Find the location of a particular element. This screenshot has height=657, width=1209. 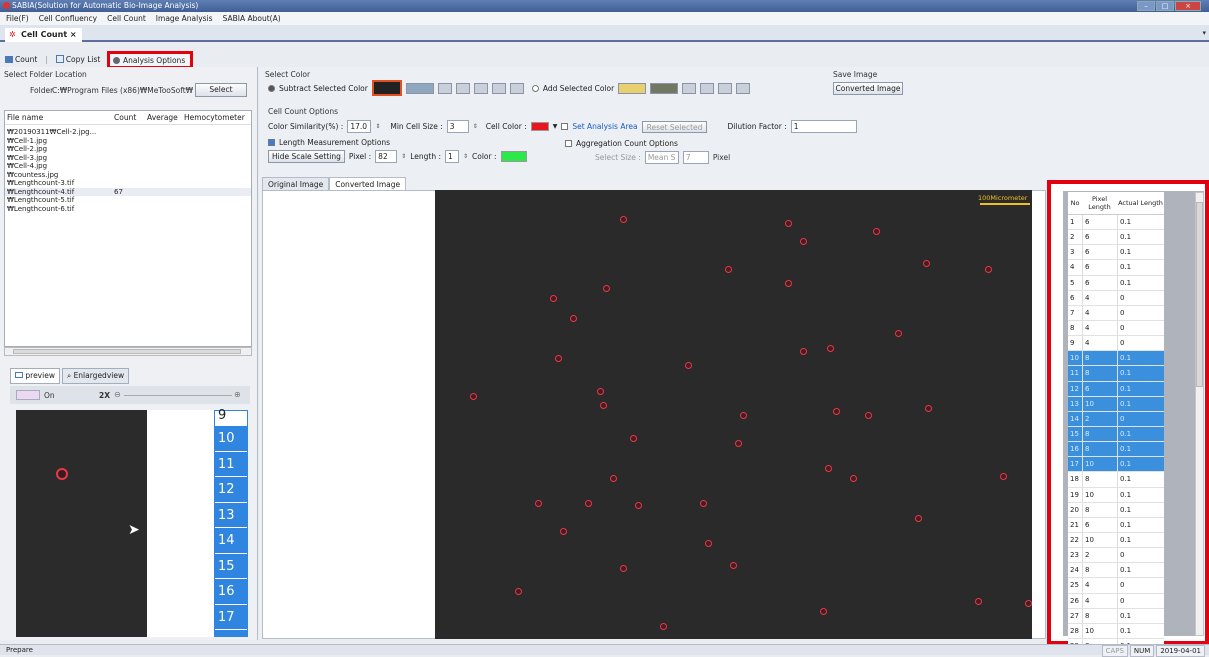

col-file-name: File name is located at coordinates (59, 117).